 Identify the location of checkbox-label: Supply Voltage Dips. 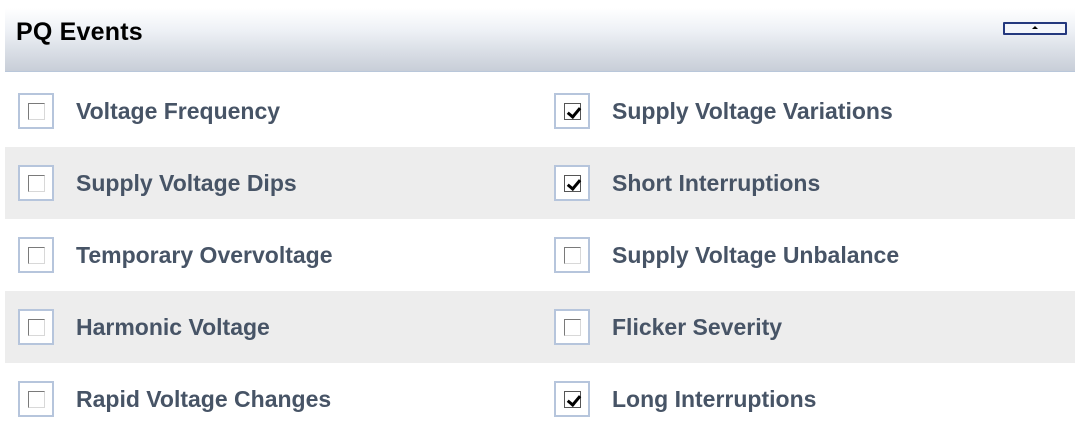
(186, 182).